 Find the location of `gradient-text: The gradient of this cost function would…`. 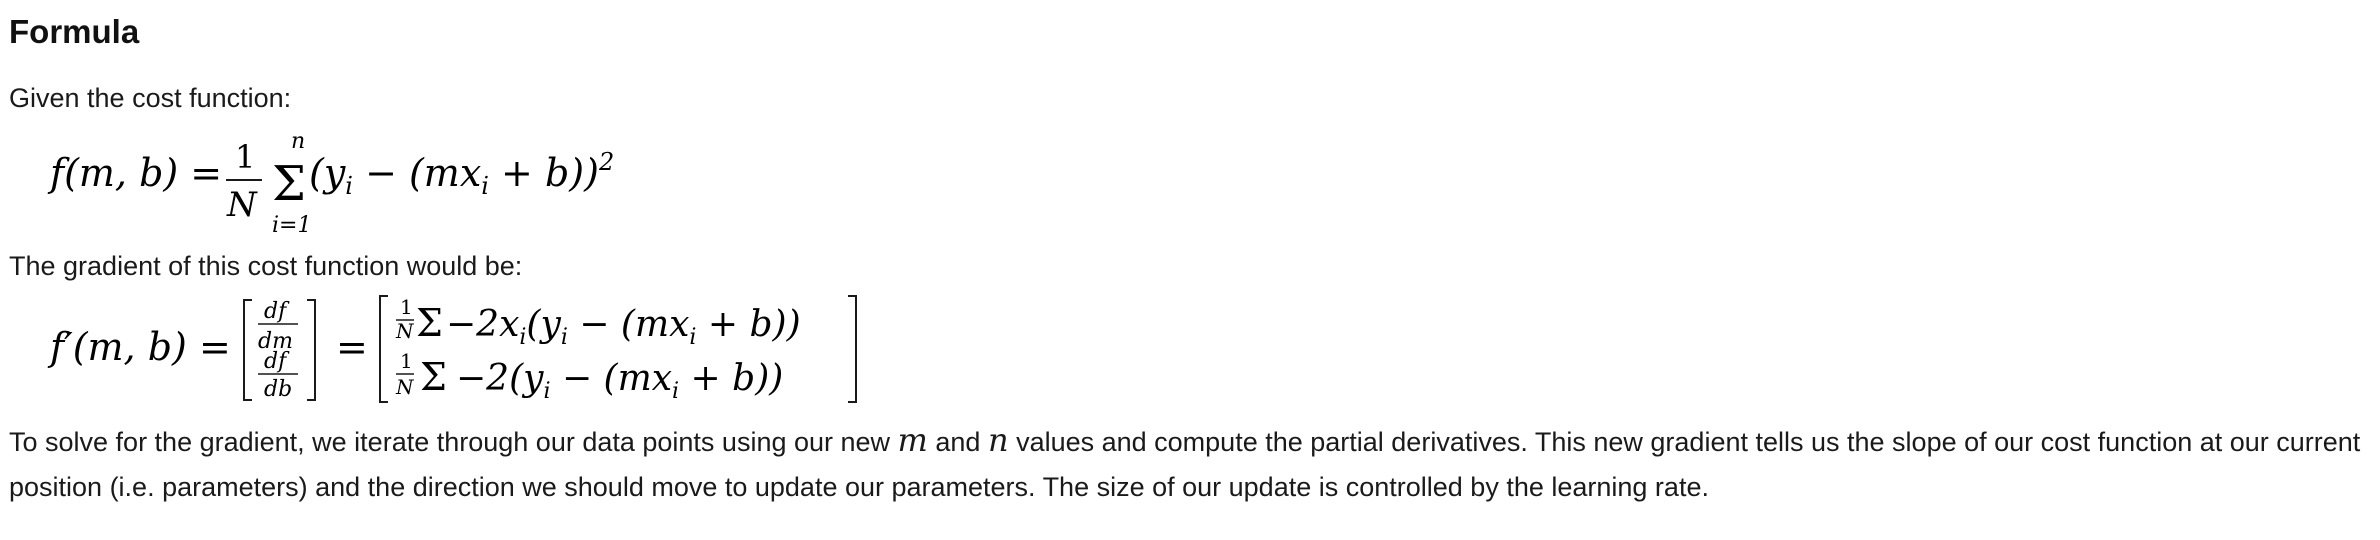

gradient-text: The gradient of this cost function would… is located at coordinates (266, 266).